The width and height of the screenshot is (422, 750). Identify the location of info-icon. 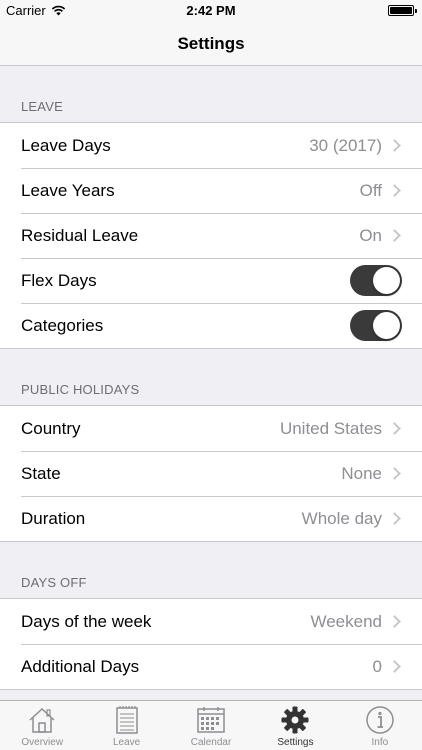
(380, 720).